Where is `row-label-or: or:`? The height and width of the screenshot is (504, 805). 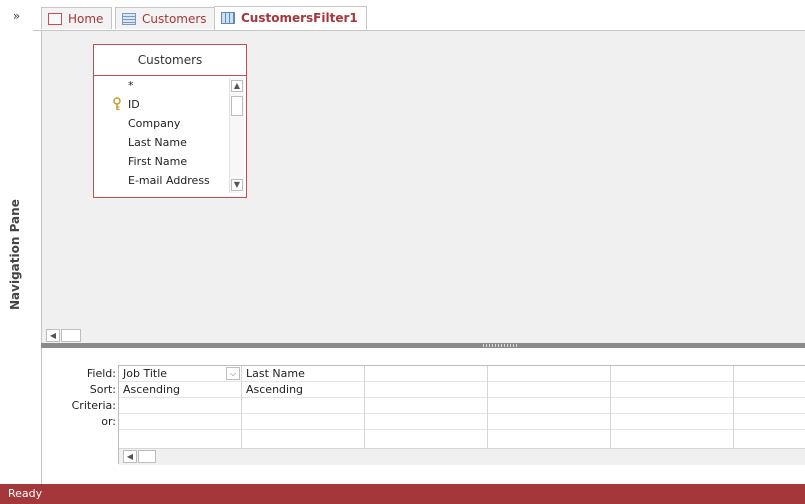
row-label-or: or: is located at coordinates (108, 421).